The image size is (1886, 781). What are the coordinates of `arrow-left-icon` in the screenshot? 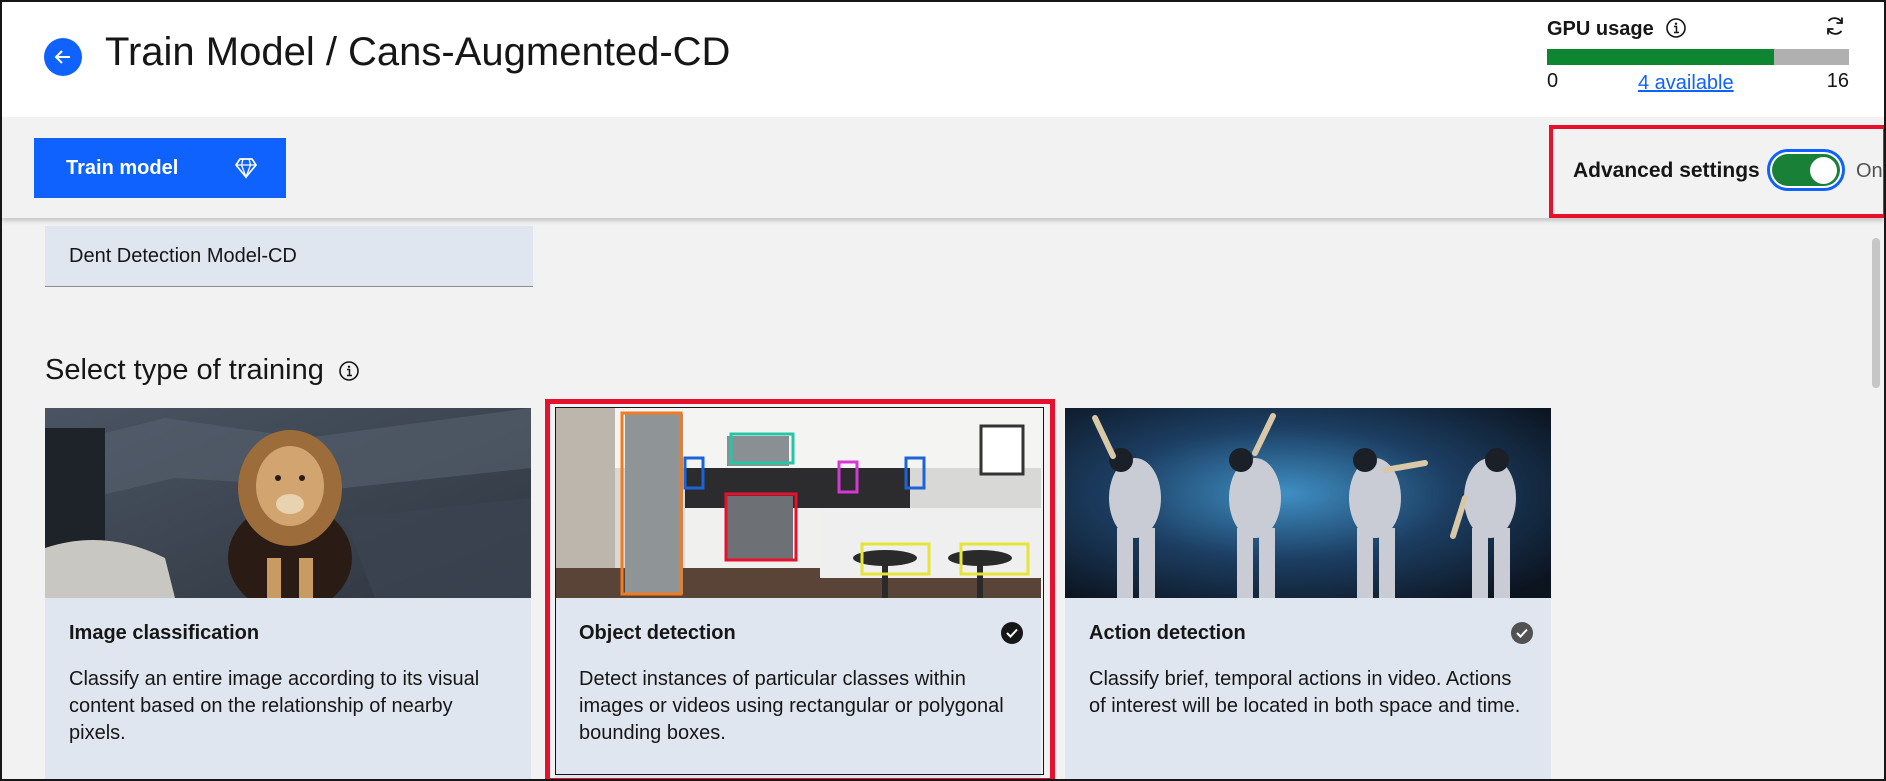 It's located at (62, 57).